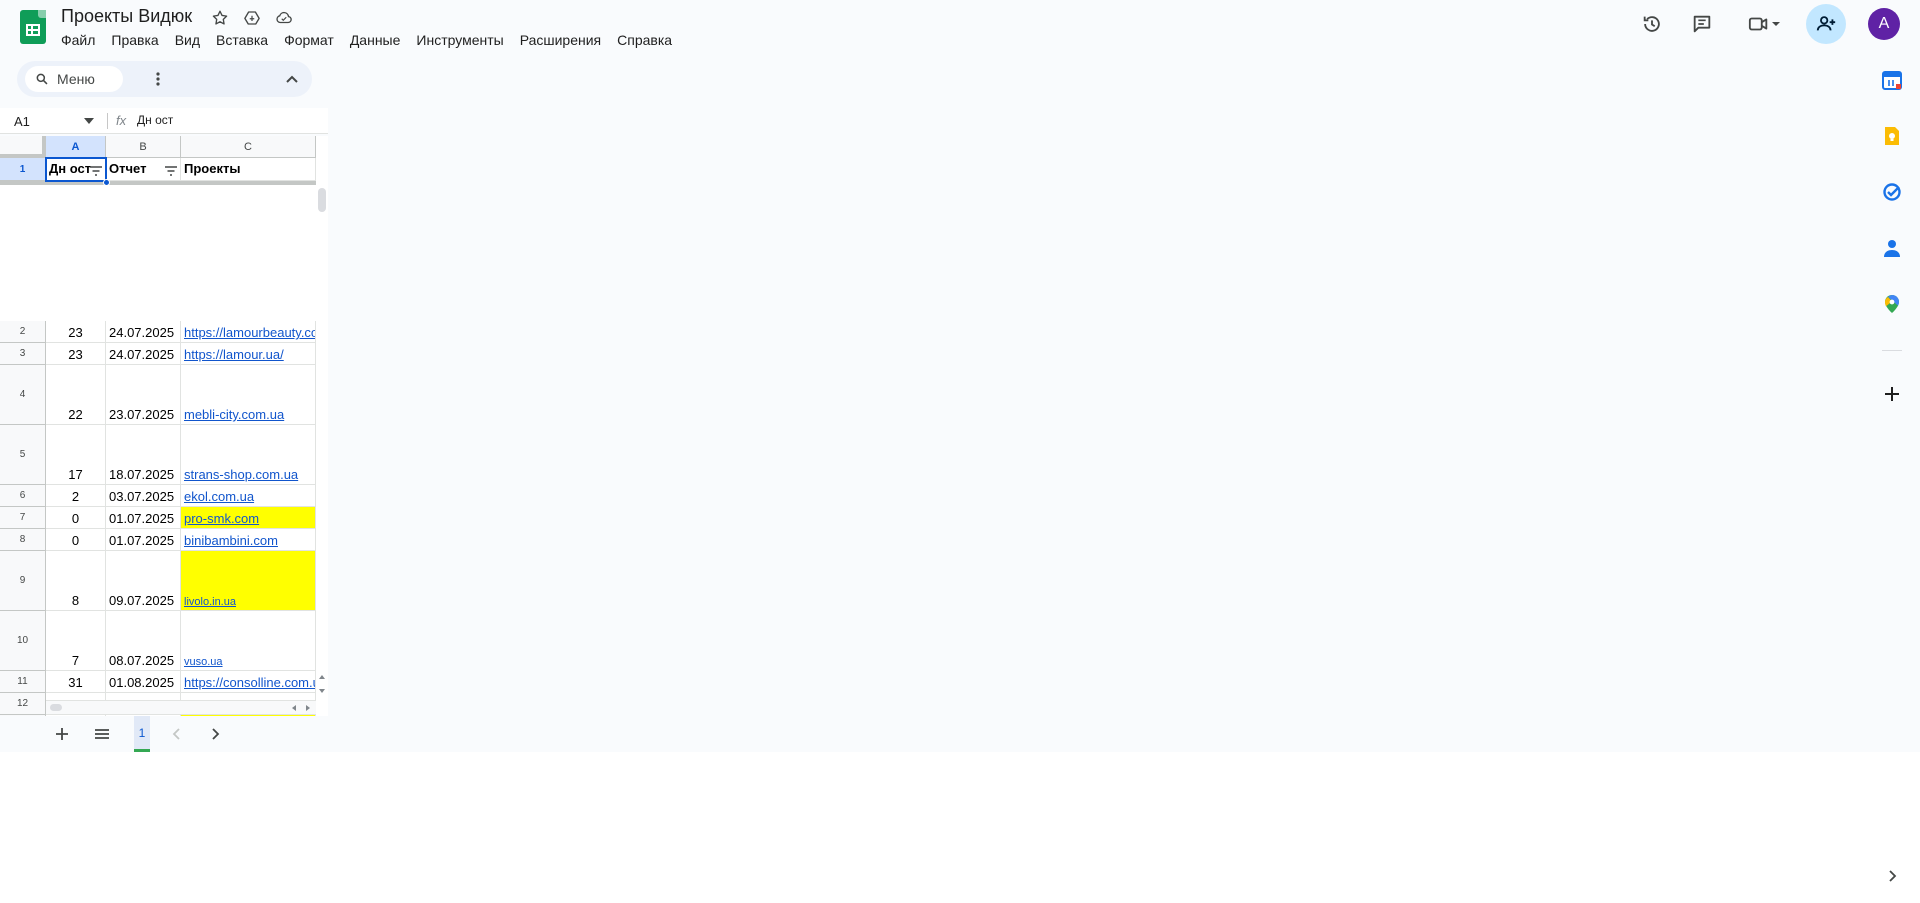 Image resolution: width=1920 pixels, height=903 pixels. What do you see at coordinates (1892, 136) in the screenshot?
I see `keep-icon` at bounding box center [1892, 136].